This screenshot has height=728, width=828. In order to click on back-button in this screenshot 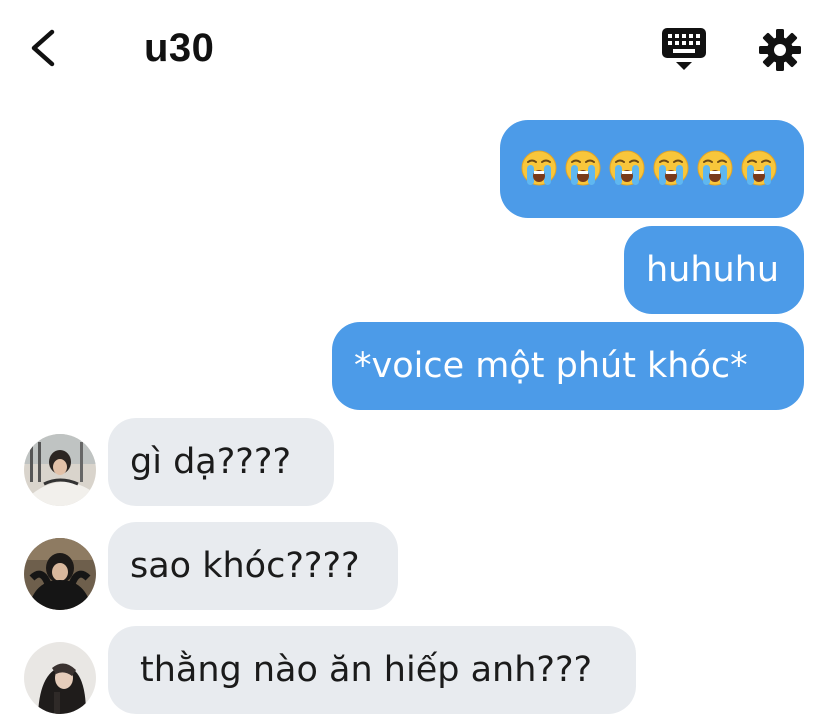, I will do `click(46, 48)`.